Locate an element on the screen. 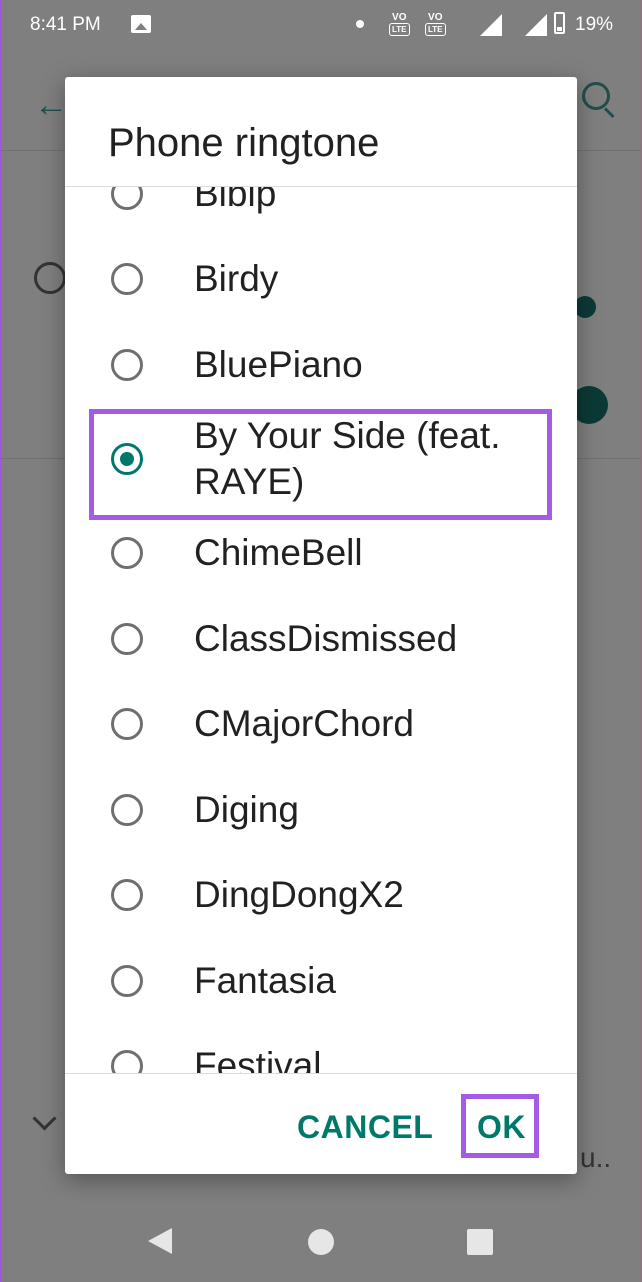 The image size is (642, 1282). ringtone-label: Birdy is located at coordinates (236, 279).